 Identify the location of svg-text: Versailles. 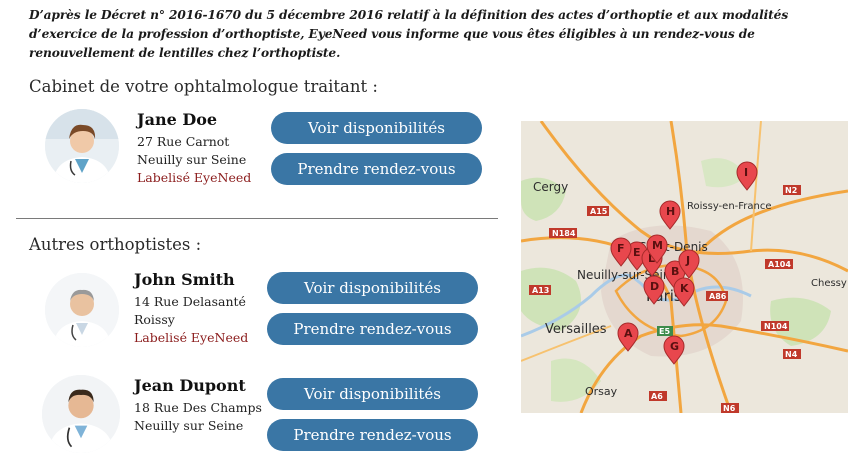
(576, 329).